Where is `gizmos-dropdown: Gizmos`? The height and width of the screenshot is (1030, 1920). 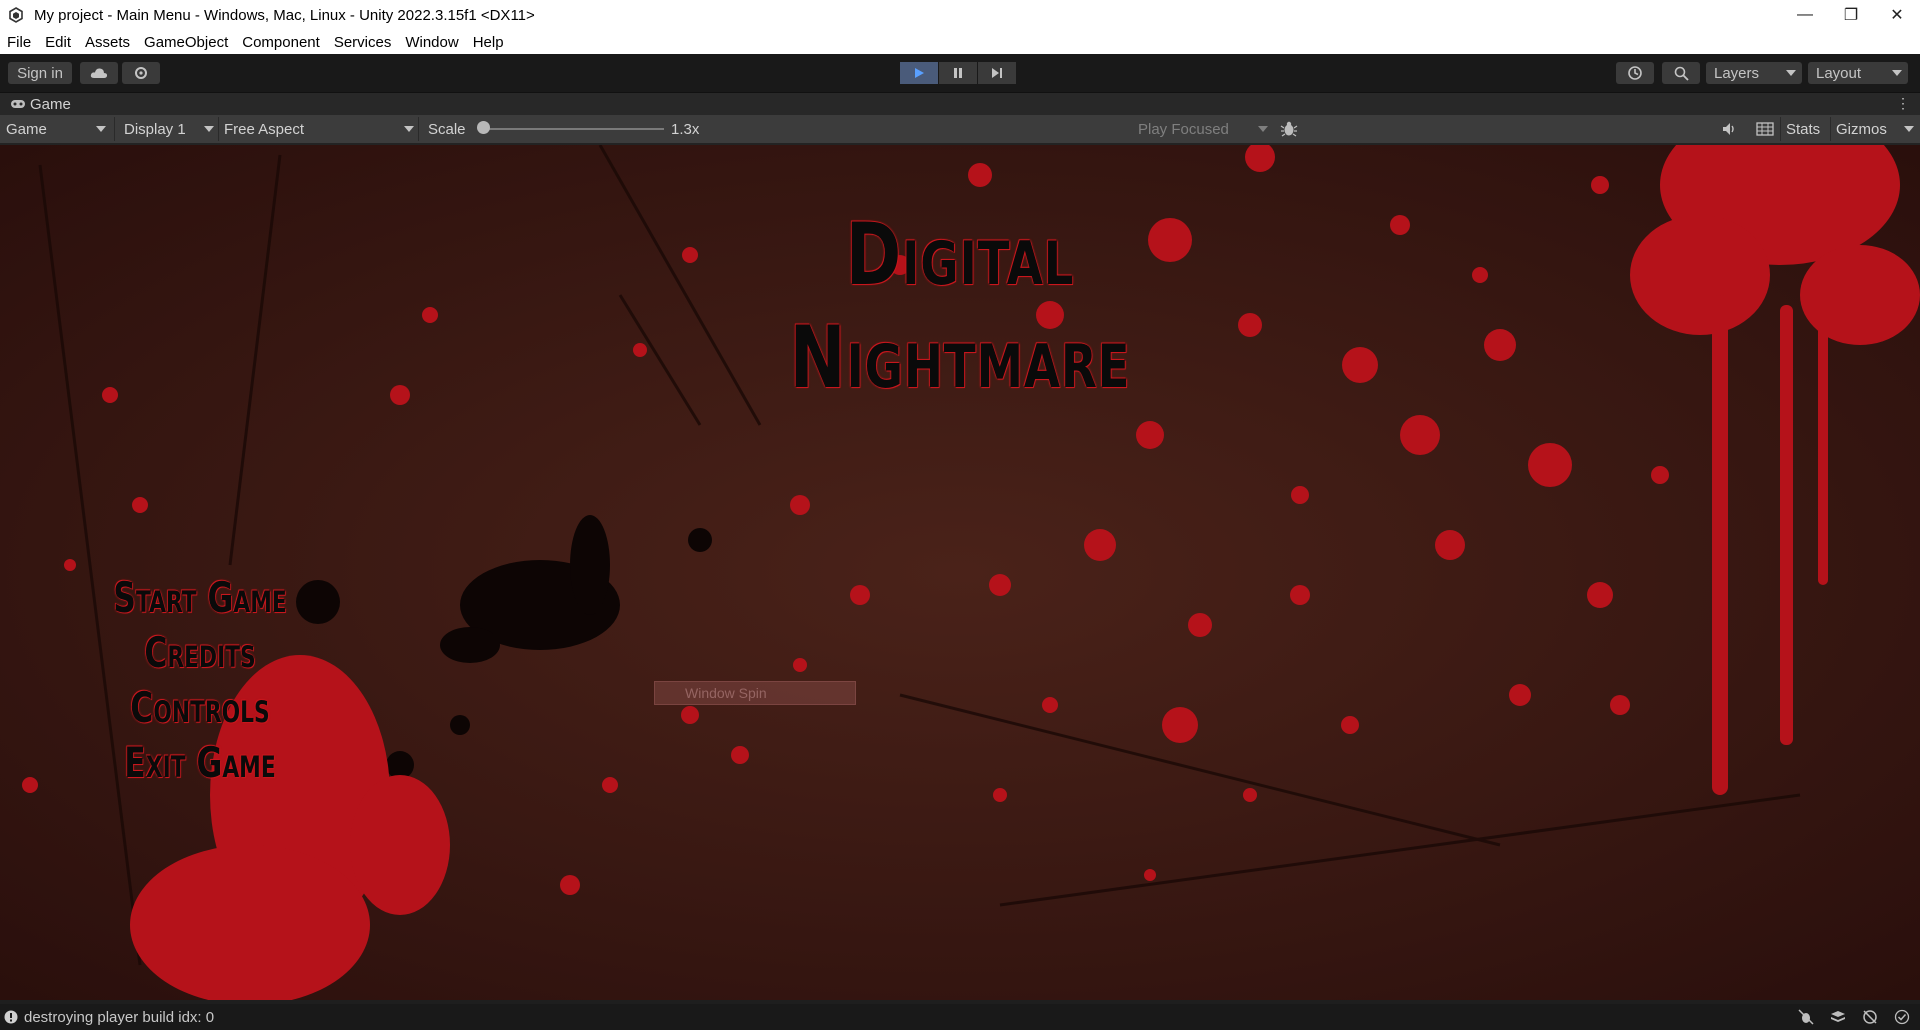
gizmos-dropdown: Gizmos is located at coordinates (1875, 129).